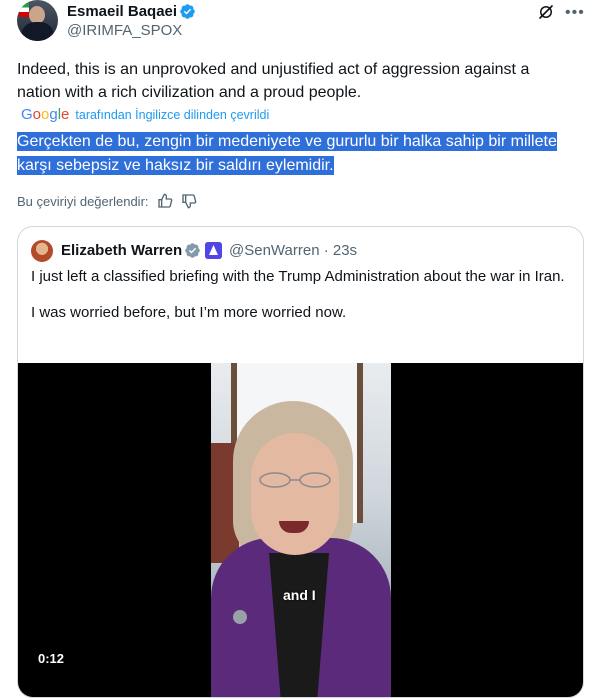 The height and width of the screenshot is (698, 591). What do you see at coordinates (37, 20) in the screenshot?
I see `author-avatar` at bounding box center [37, 20].